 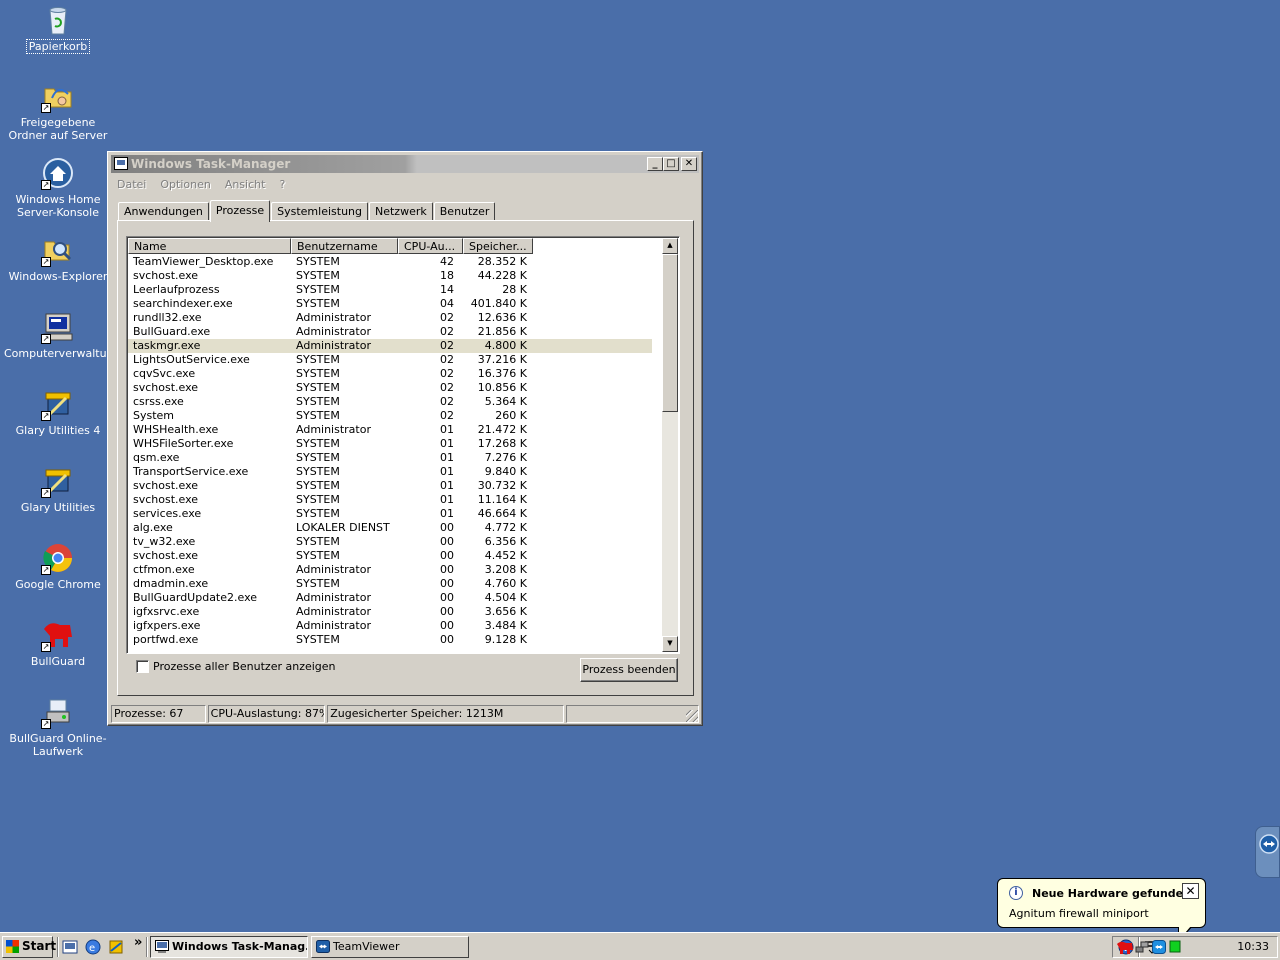 I want to click on column-name: Name, so click(x=209, y=246).